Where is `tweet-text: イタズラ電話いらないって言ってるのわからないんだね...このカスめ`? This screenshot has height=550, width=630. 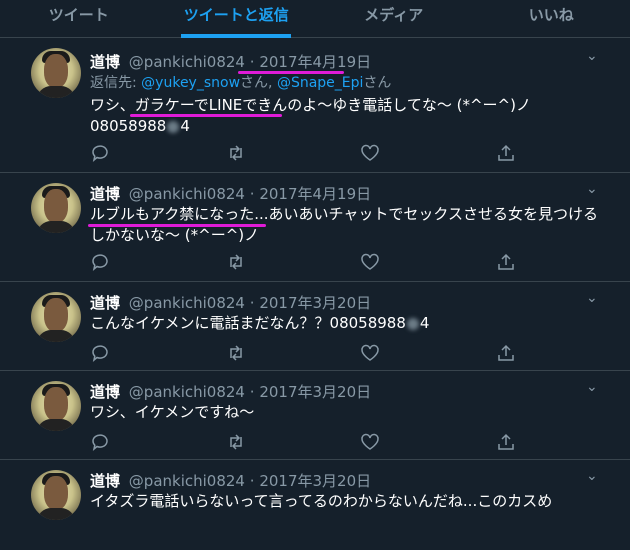
tweet-text: イタズラ電話いらないって言ってるのわからないんだね...このカスめ is located at coordinates (321, 501).